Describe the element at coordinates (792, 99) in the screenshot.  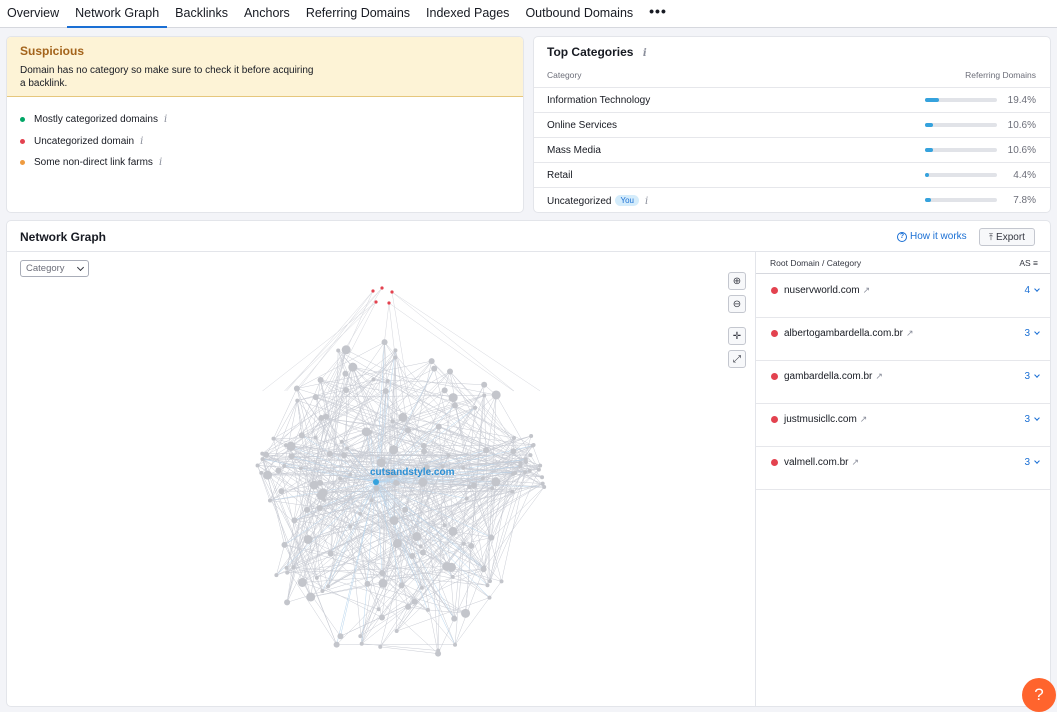
I see `category-row: Information Technology 19.4%` at that location.